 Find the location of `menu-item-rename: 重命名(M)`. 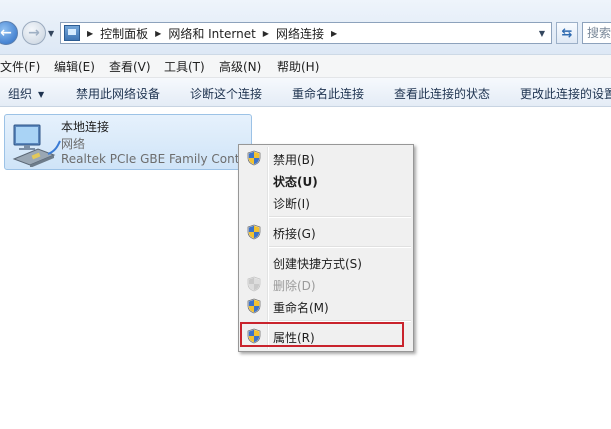

menu-item-rename: 重命名(M) is located at coordinates (326, 306).